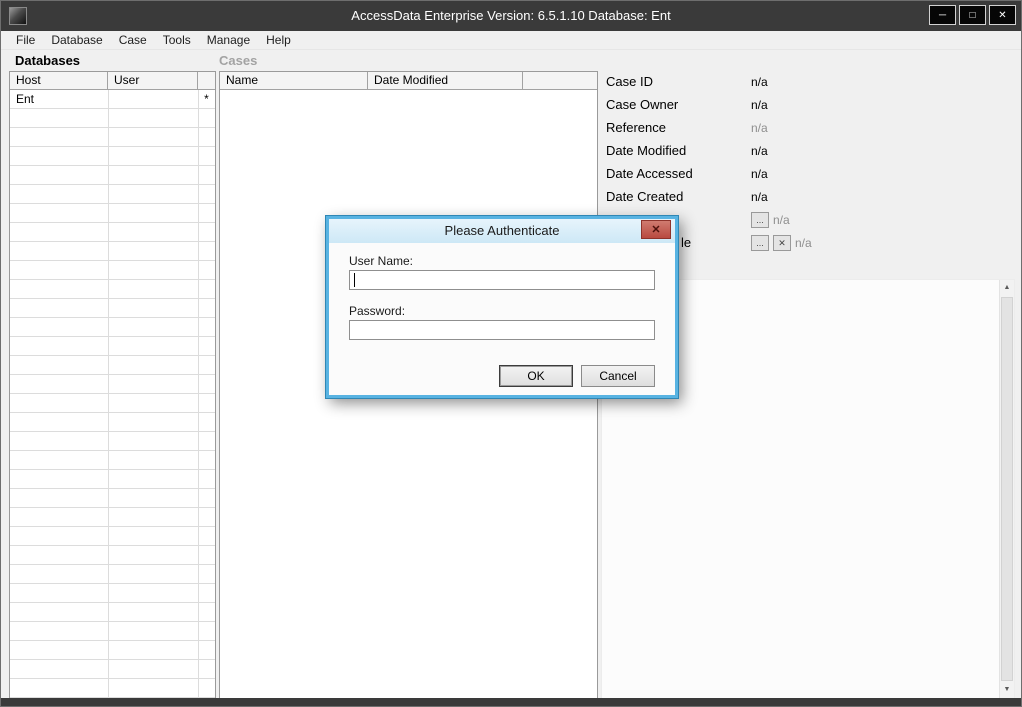 The width and height of the screenshot is (1022, 707). What do you see at coordinates (294, 80) in the screenshot?
I see `column-header-name: Name` at bounding box center [294, 80].